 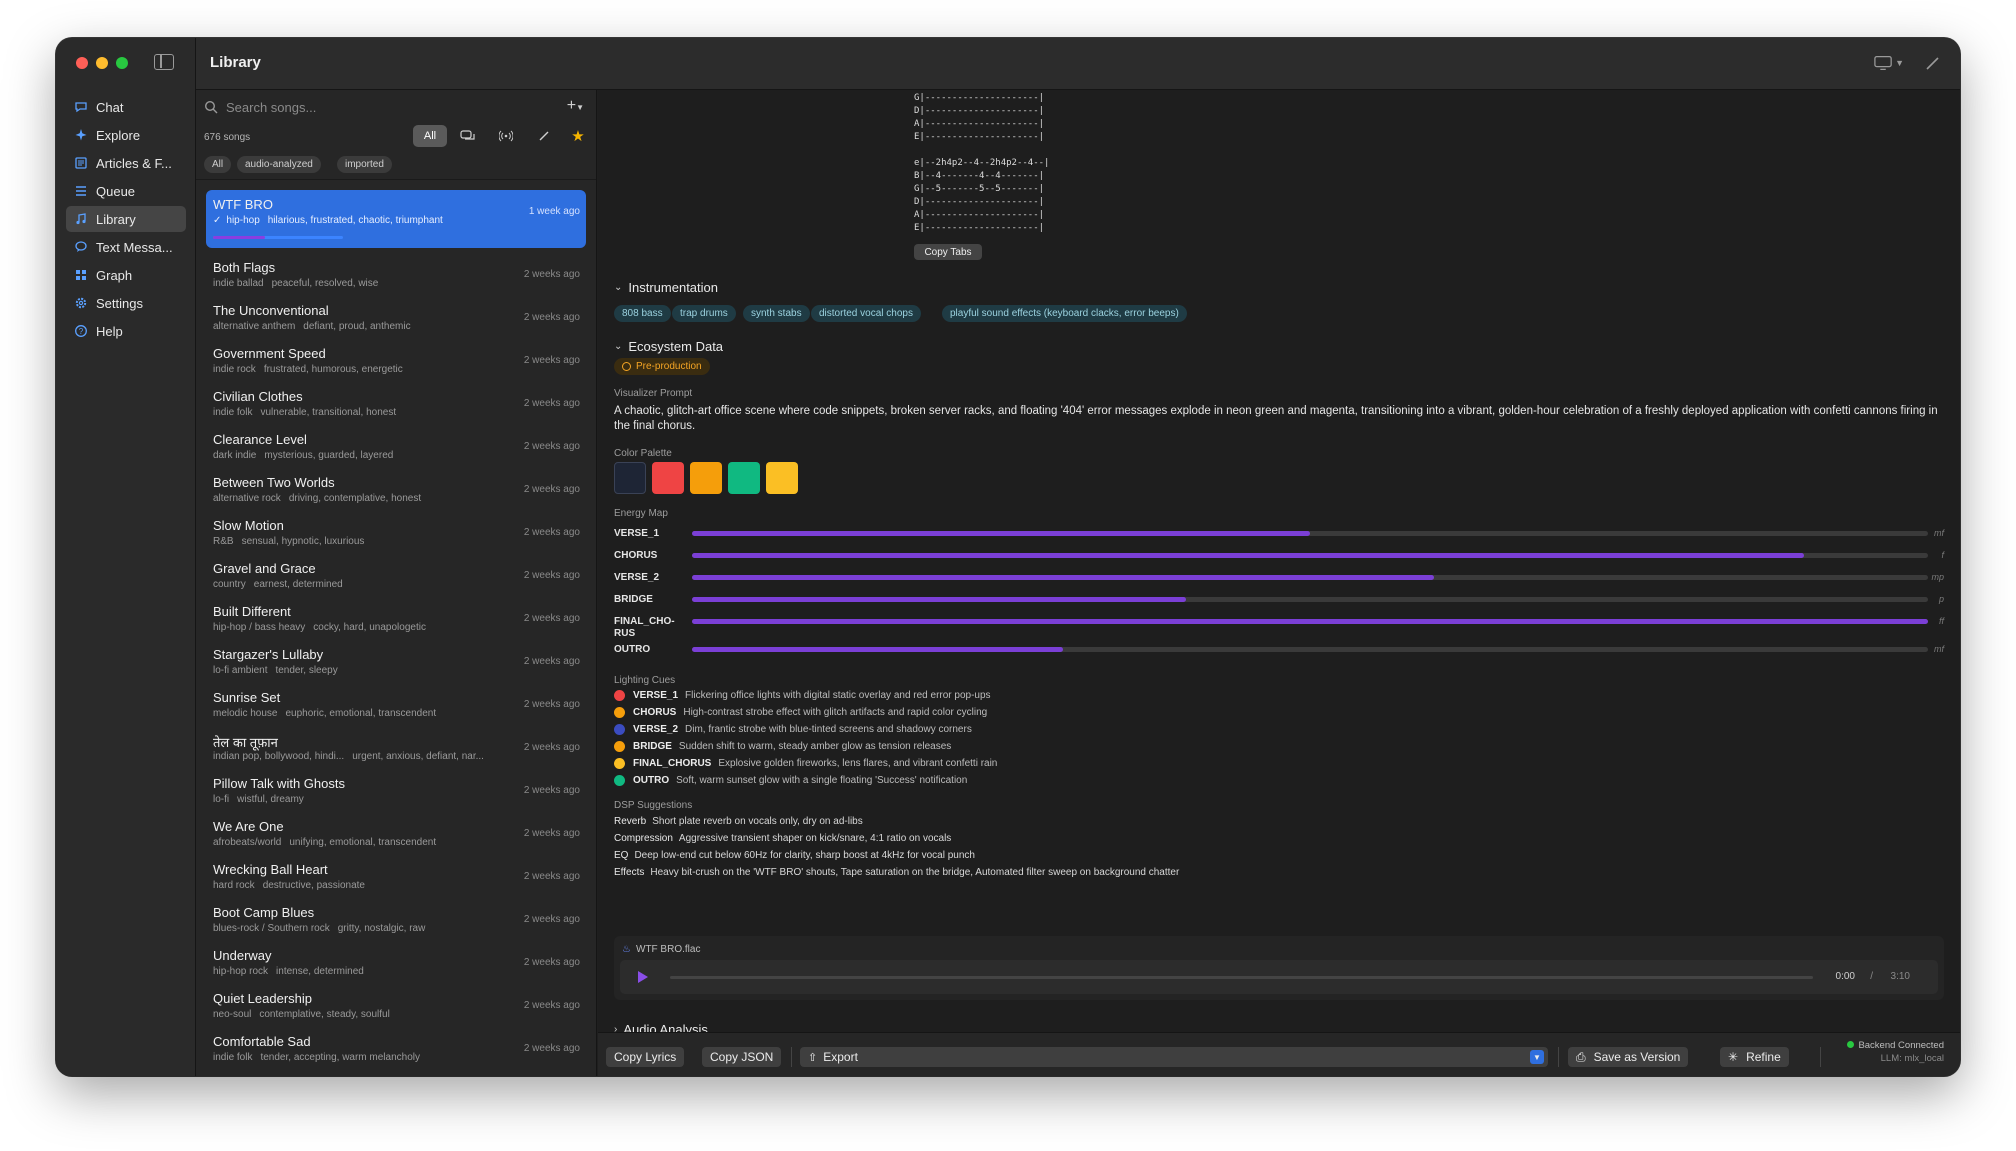 I want to click on export-menu: ⇧ Export ▼, so click(x=1174, y=1057).